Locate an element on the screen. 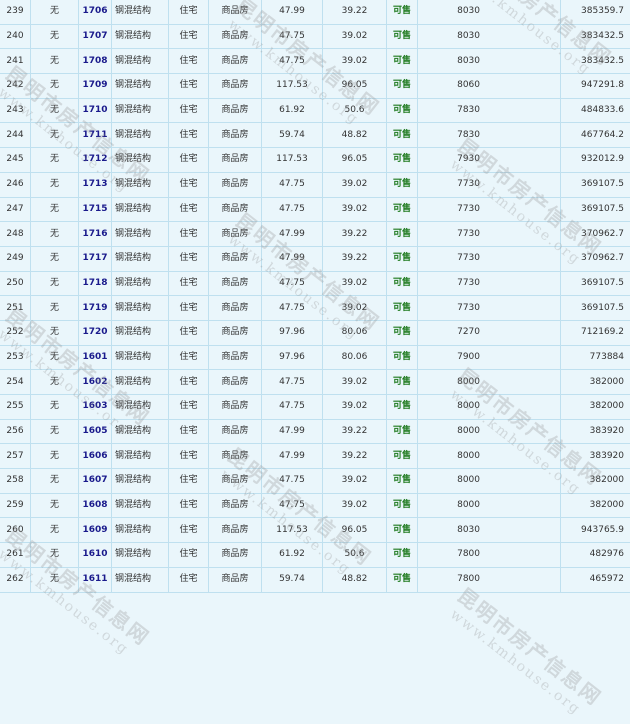  room-number-link: 1711 is located at coordinates (95, 135).